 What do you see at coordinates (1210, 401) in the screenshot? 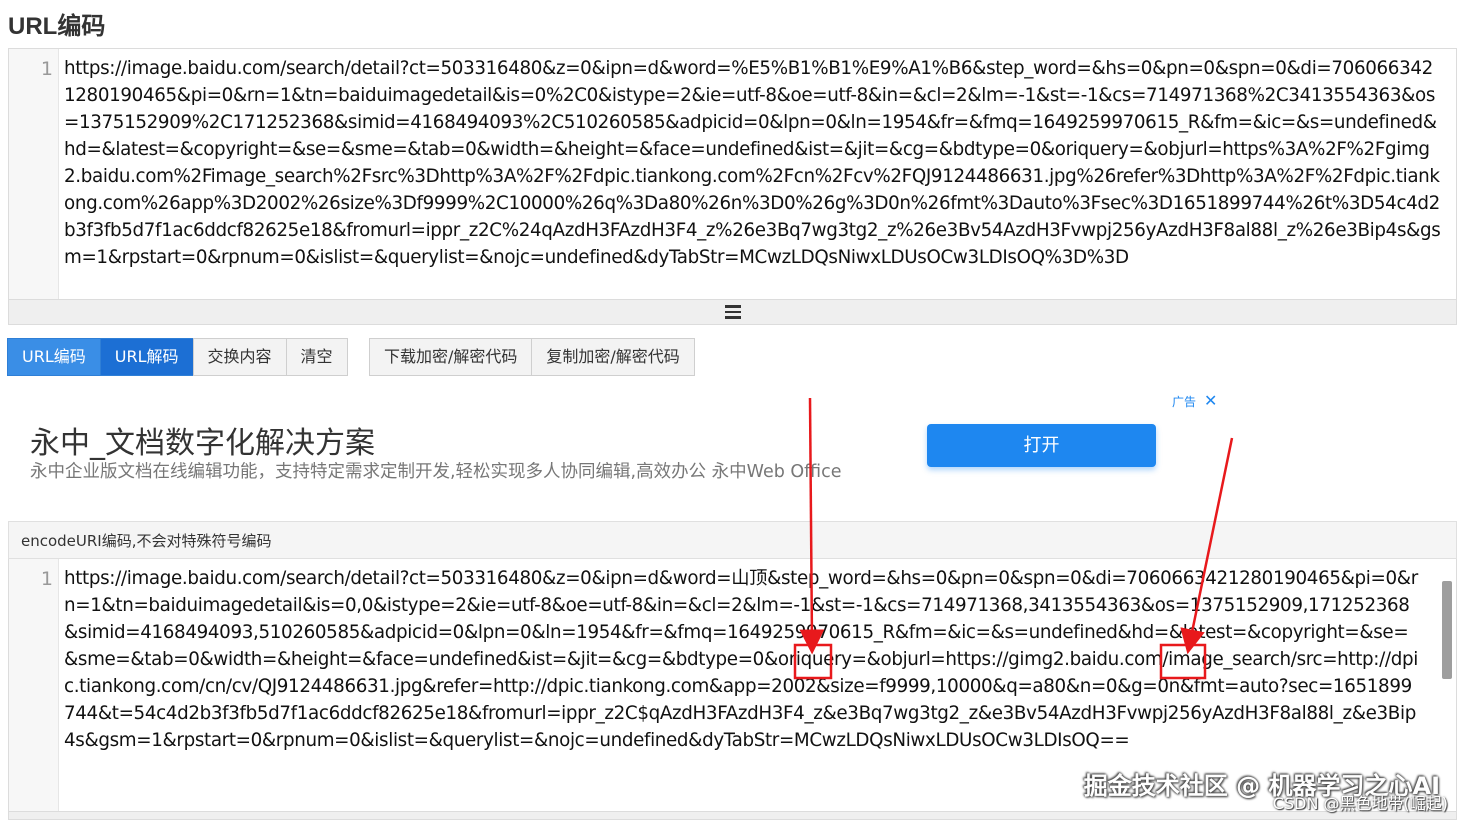
I see `close-icon: ✕` at bounding box center [1210, 401].